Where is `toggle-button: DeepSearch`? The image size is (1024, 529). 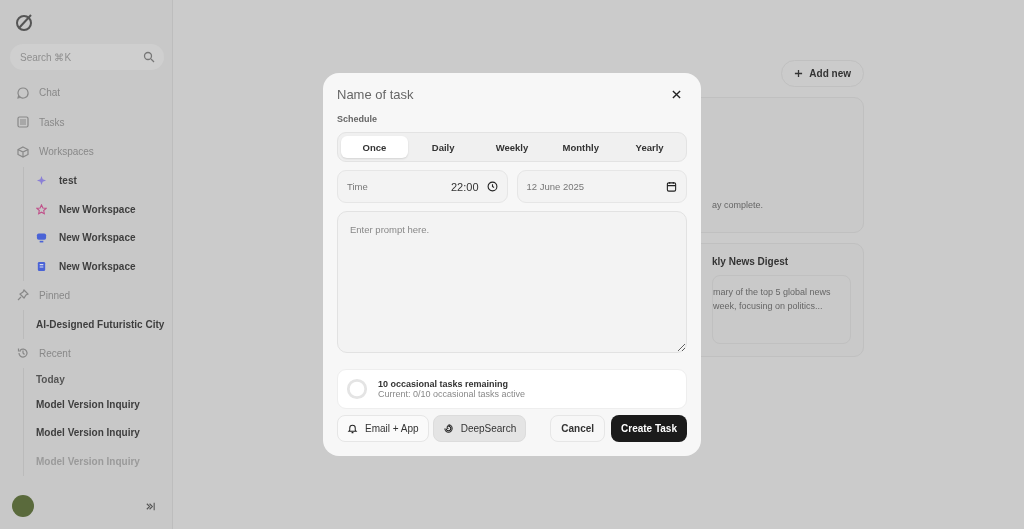
toggle-button: DeepSearch is located at coordinates (479, 428).